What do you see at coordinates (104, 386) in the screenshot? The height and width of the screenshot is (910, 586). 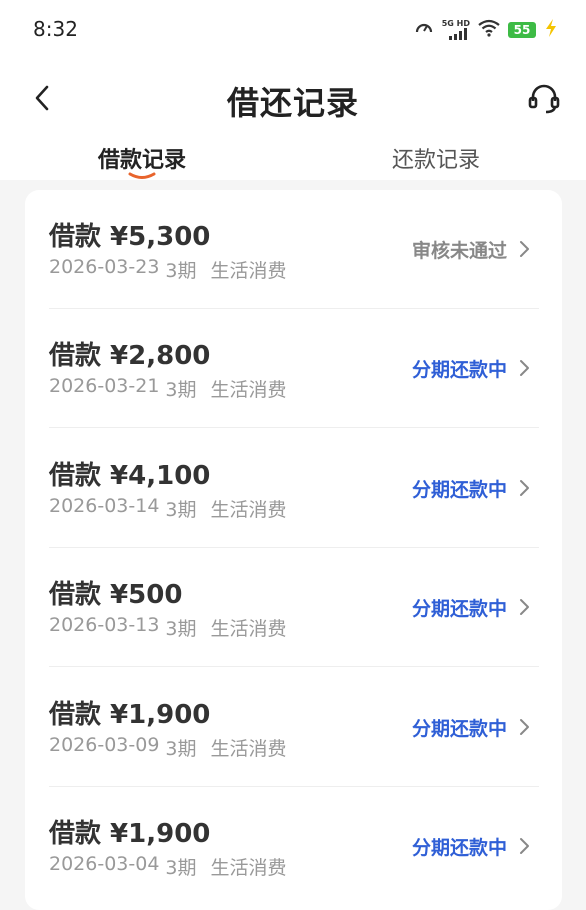 I see `loan-date: 2026-03-21` at bounding box center [104, 386].